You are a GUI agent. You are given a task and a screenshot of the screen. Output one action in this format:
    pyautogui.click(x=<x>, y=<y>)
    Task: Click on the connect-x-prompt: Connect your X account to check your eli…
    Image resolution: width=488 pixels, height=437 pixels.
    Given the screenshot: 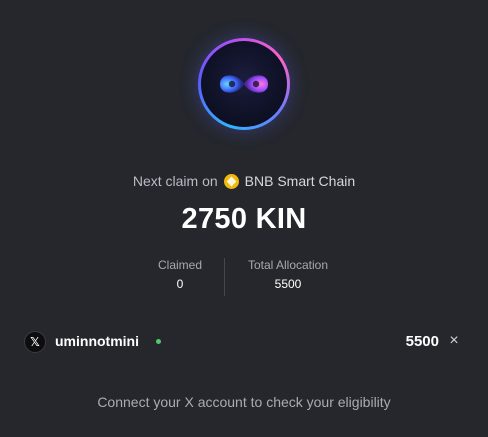 What is the action you would take?
    pyautogui.click(x=244, y=402)
    